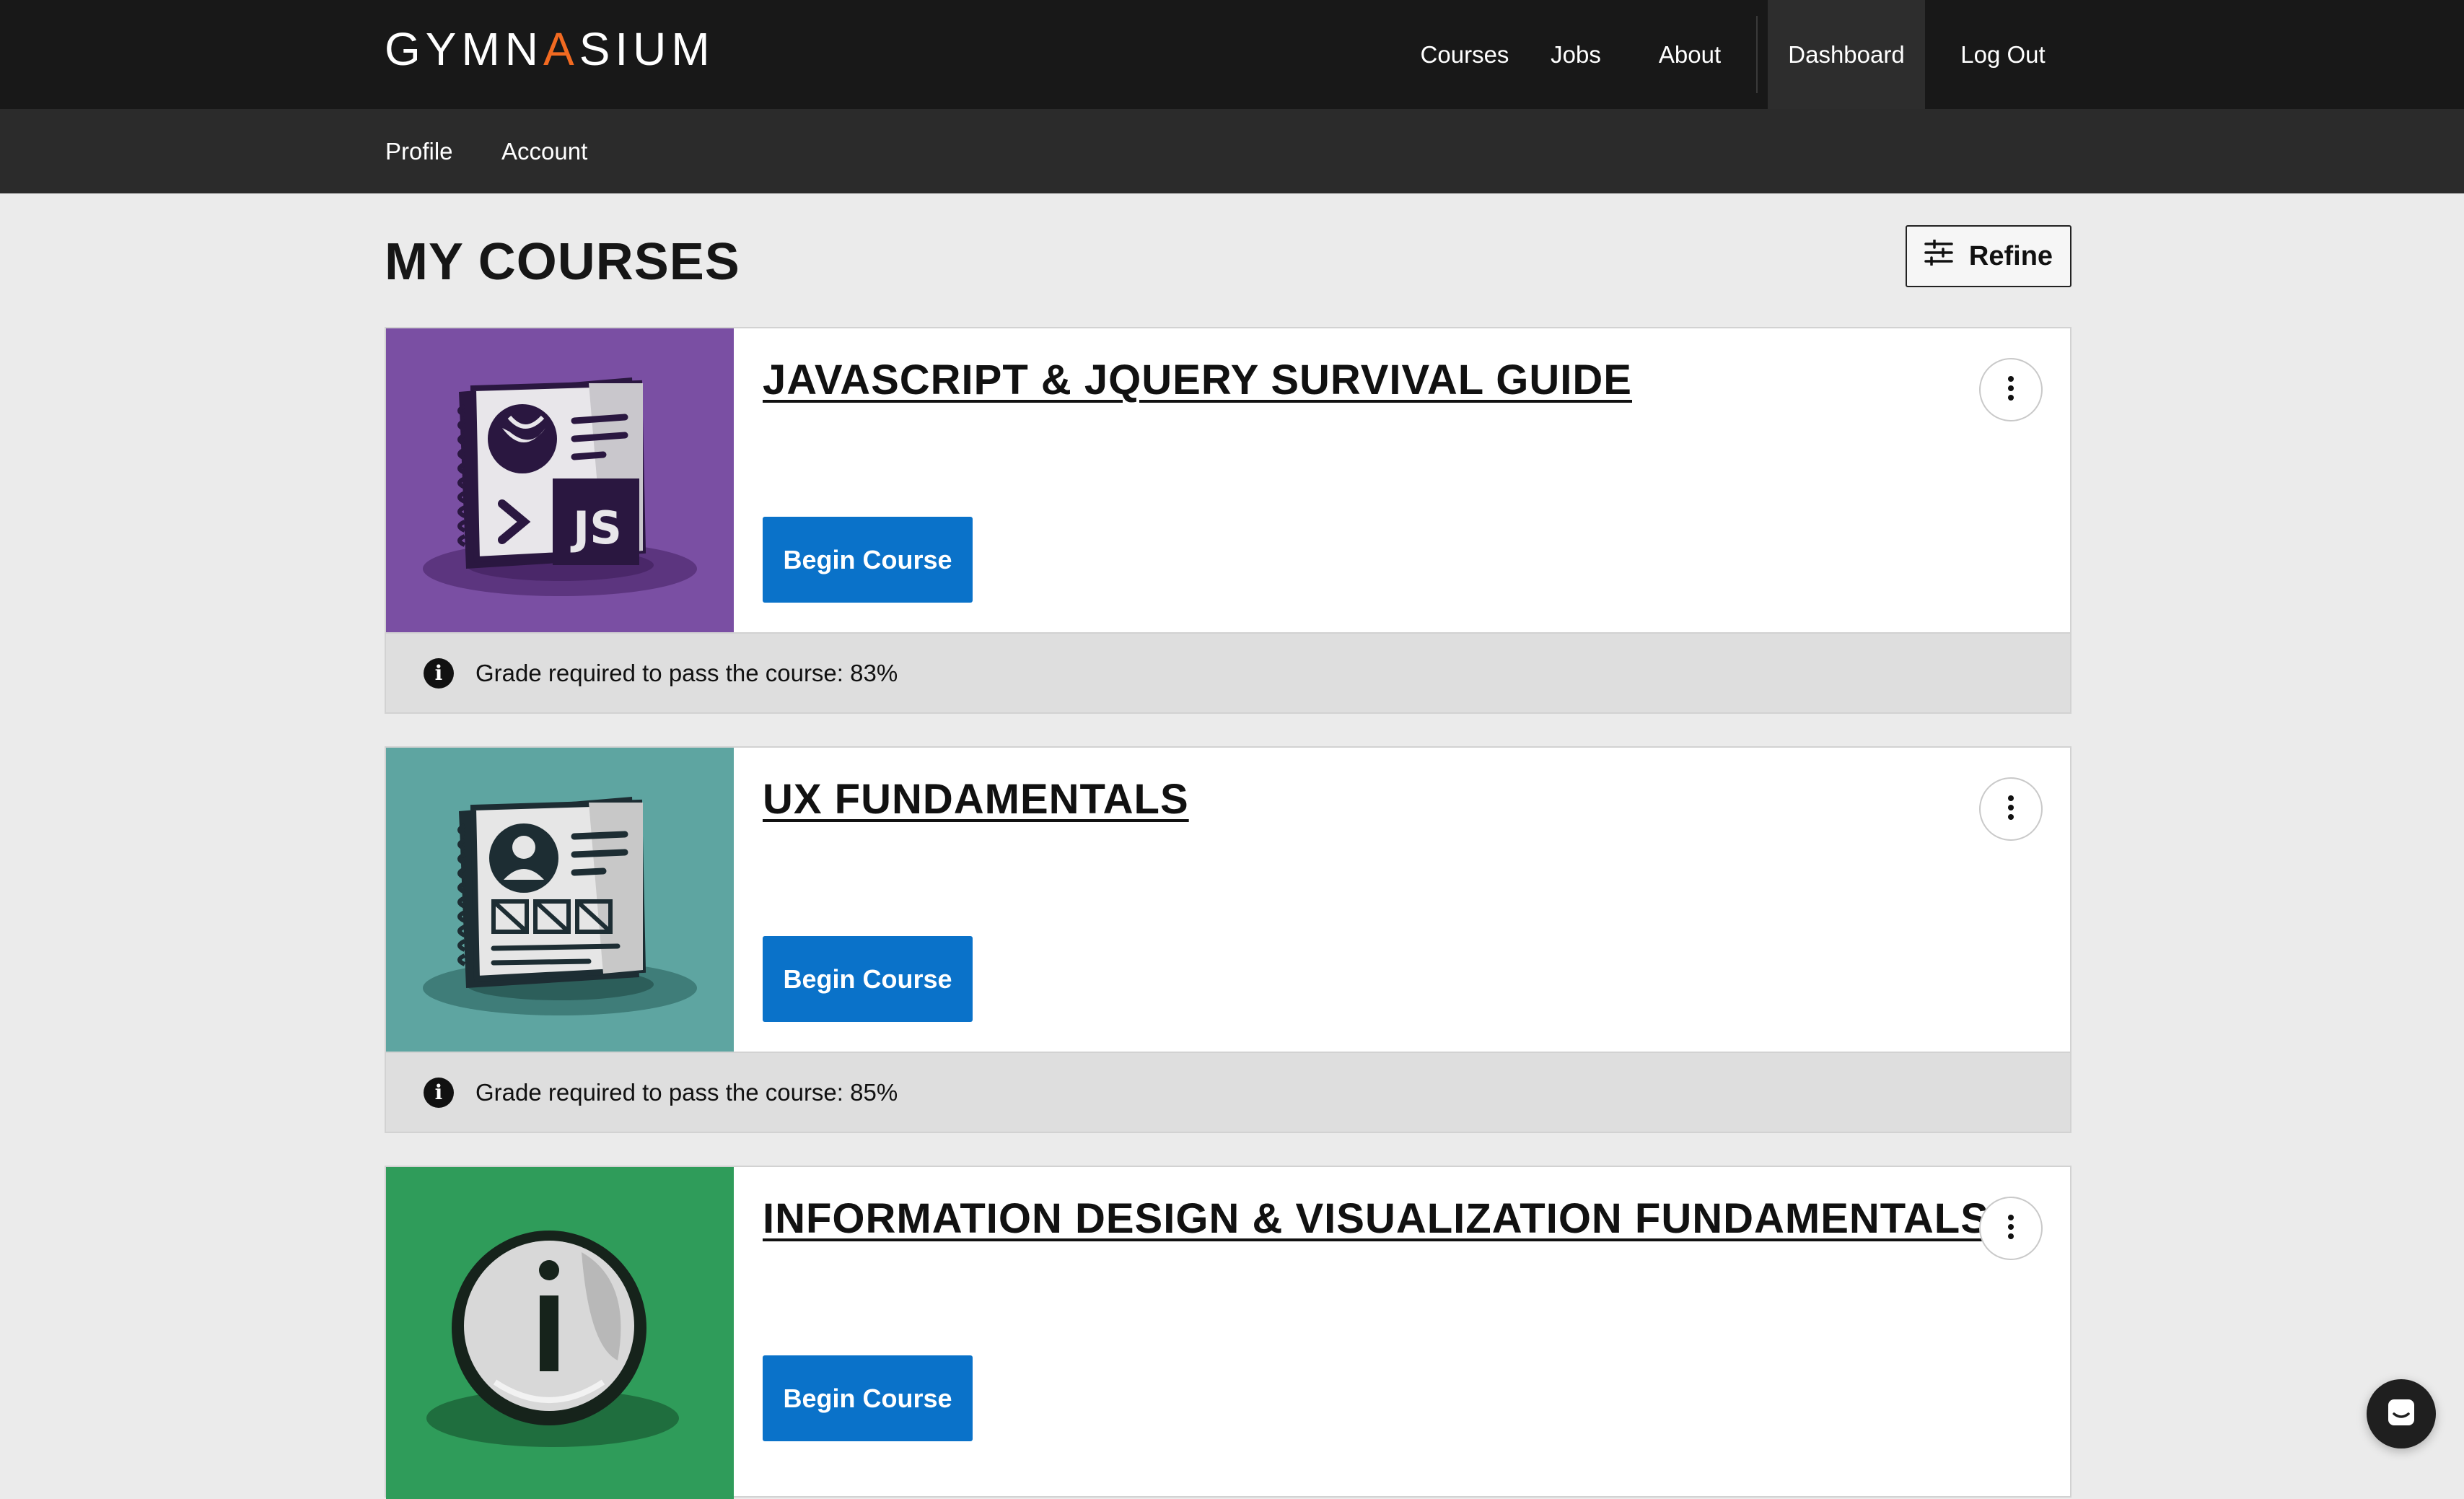  I want to click on page-title: MY COURSES, so click(562, 262).